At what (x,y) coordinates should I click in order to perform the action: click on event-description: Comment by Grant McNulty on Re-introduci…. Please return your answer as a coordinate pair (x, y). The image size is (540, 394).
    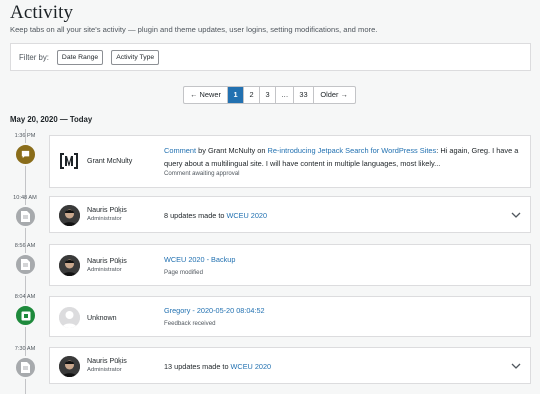
    Looking at the image, I should click on (341, 157).